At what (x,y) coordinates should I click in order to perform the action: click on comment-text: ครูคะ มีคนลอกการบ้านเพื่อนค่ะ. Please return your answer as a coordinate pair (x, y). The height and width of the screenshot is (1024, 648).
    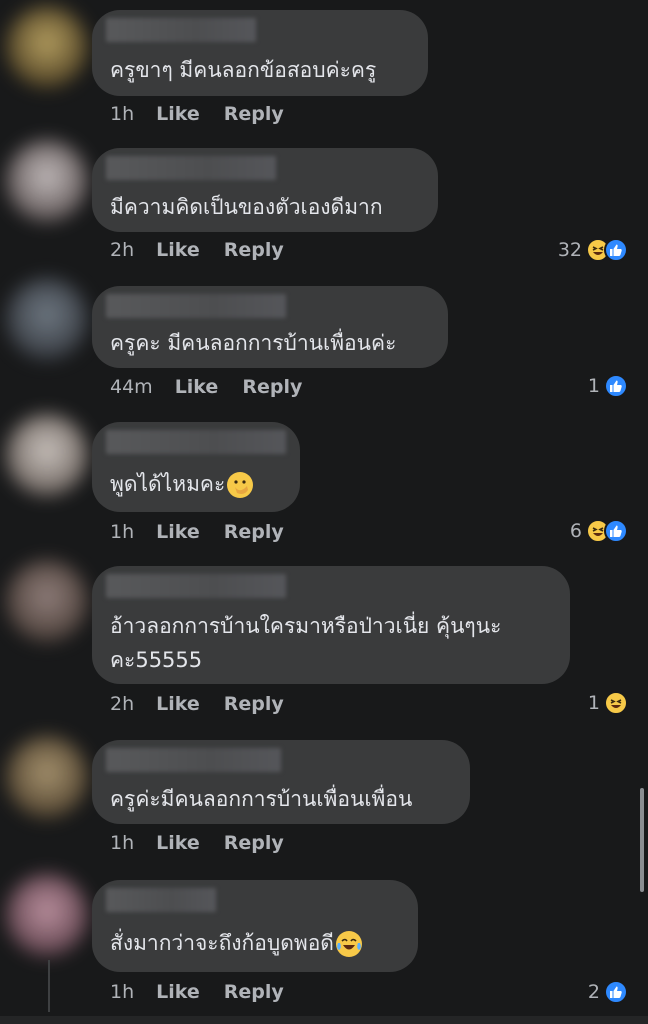
    Looking at the image, I should click on (253, 343).